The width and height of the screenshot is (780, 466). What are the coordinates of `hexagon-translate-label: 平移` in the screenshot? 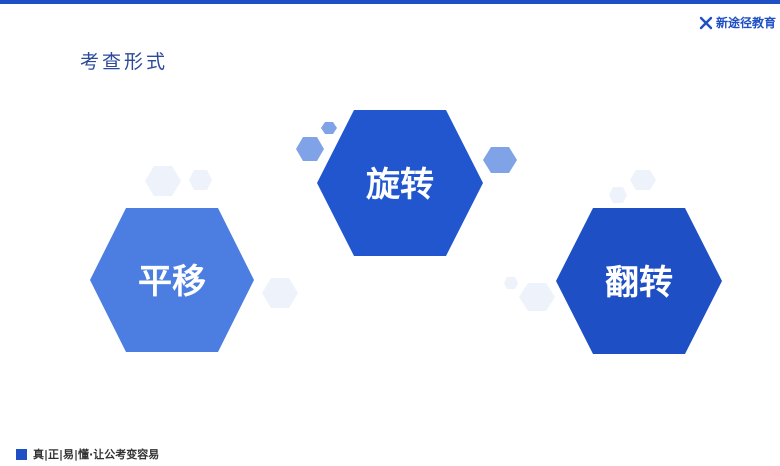 It's located at (172, 282).